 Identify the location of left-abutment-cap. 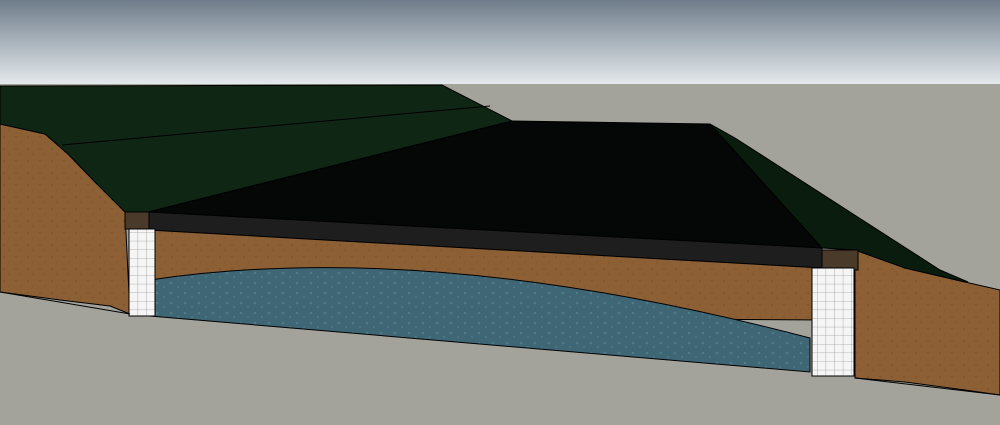
(137, 220).